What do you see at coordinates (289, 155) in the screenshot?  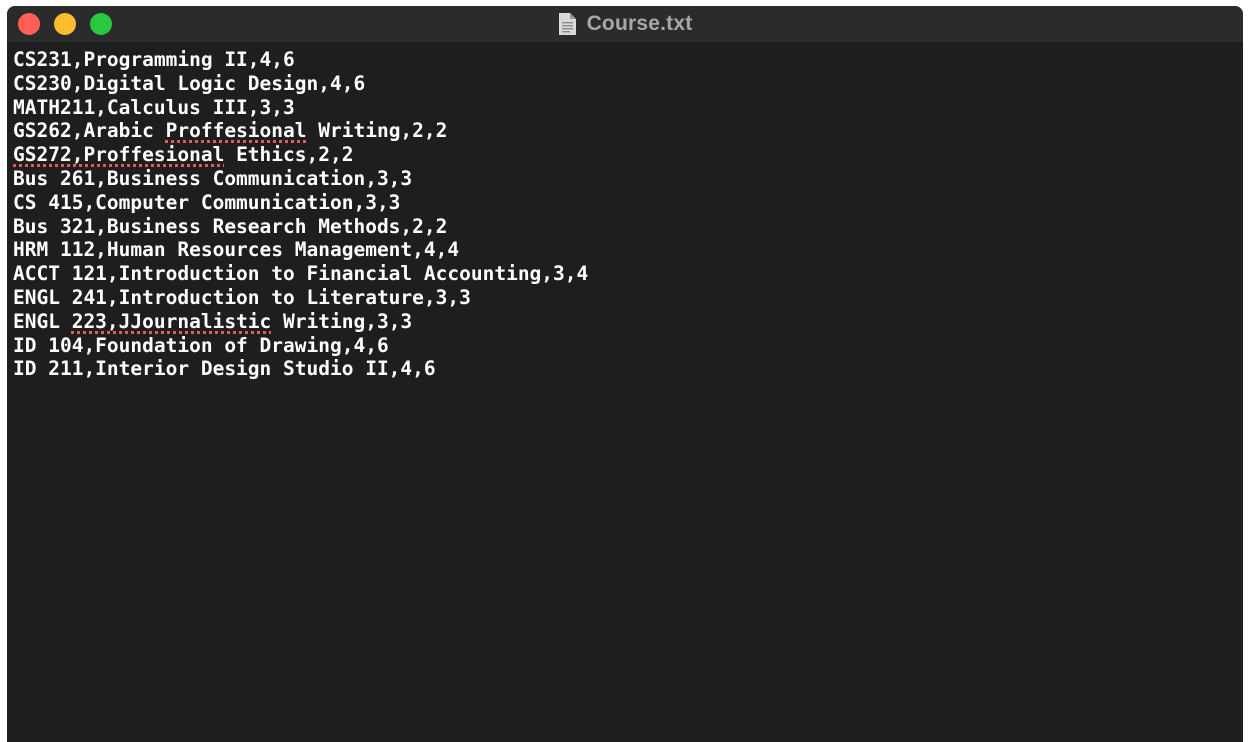 I see `text-segment: Ethics,2,2` at bounding box center [289, 155].